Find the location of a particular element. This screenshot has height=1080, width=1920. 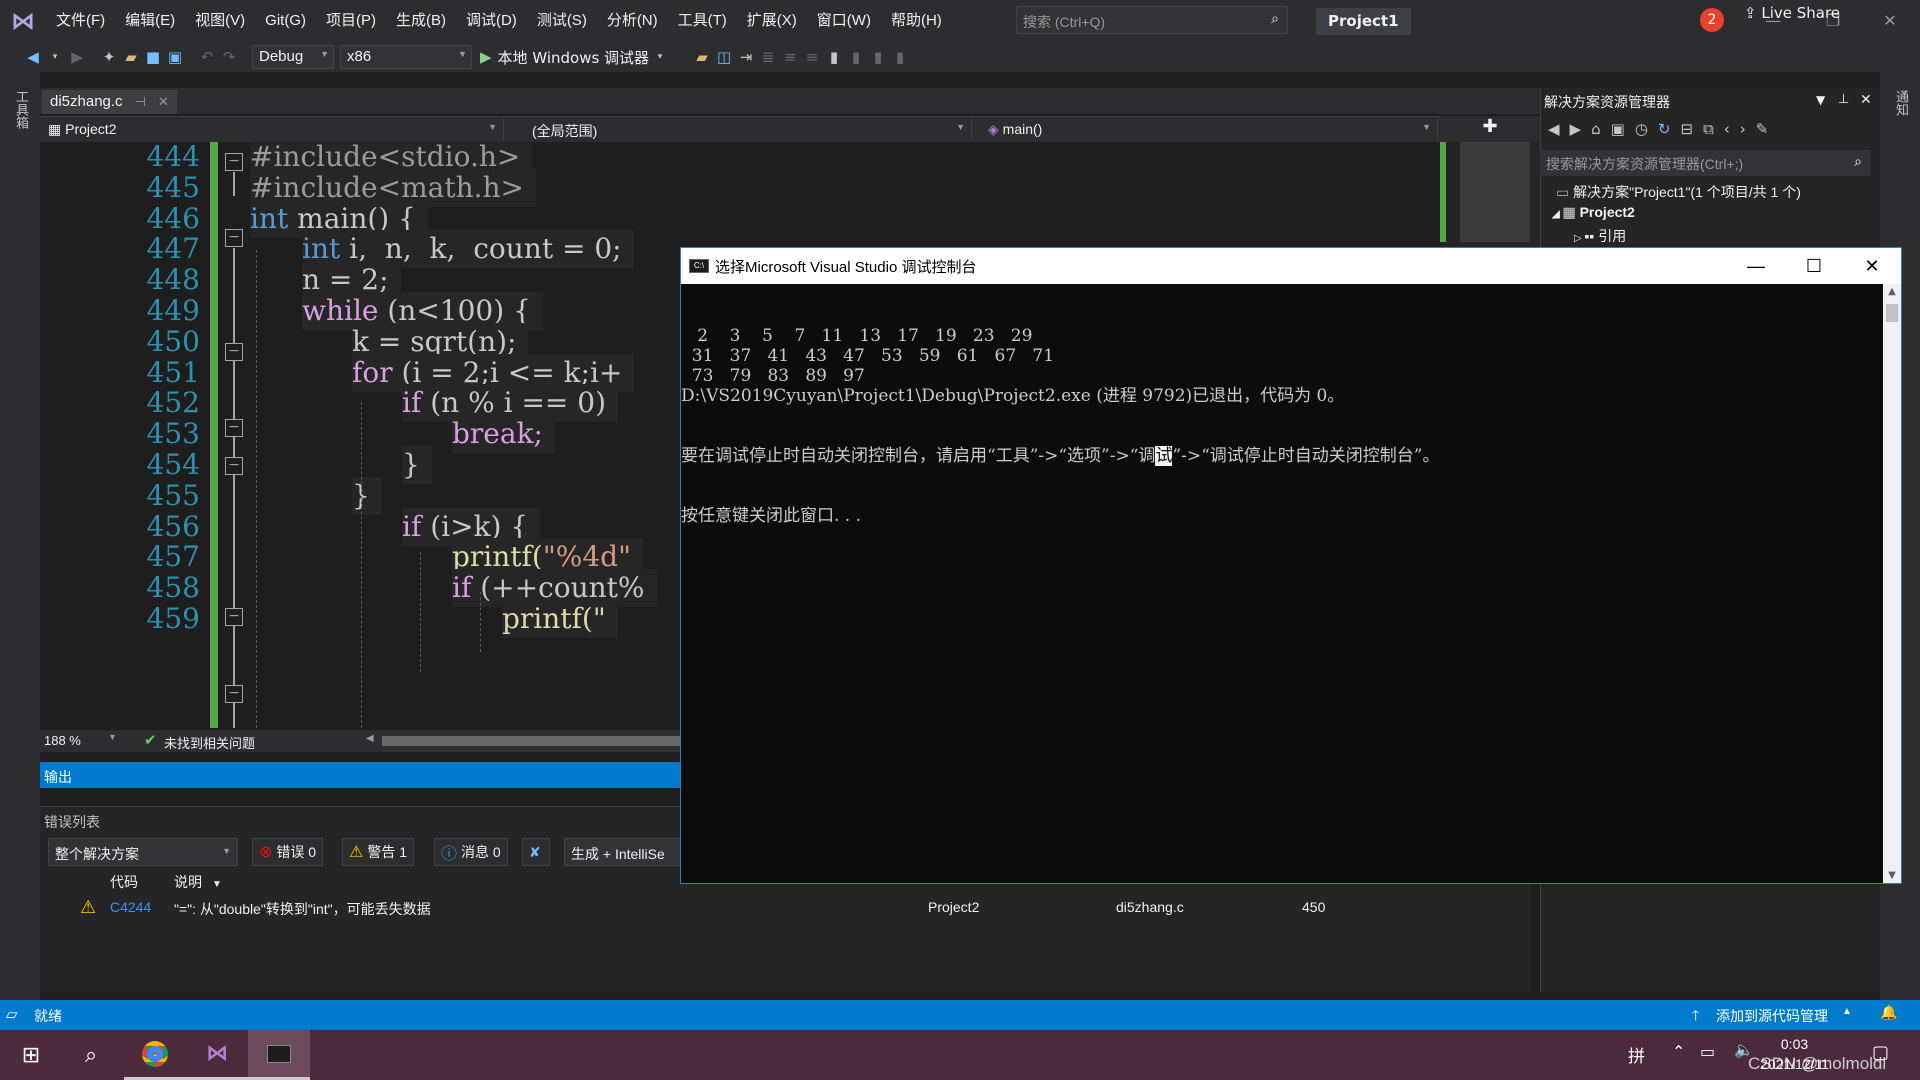

menu-item: 帮助(H) is located at coordinates (916, 21).